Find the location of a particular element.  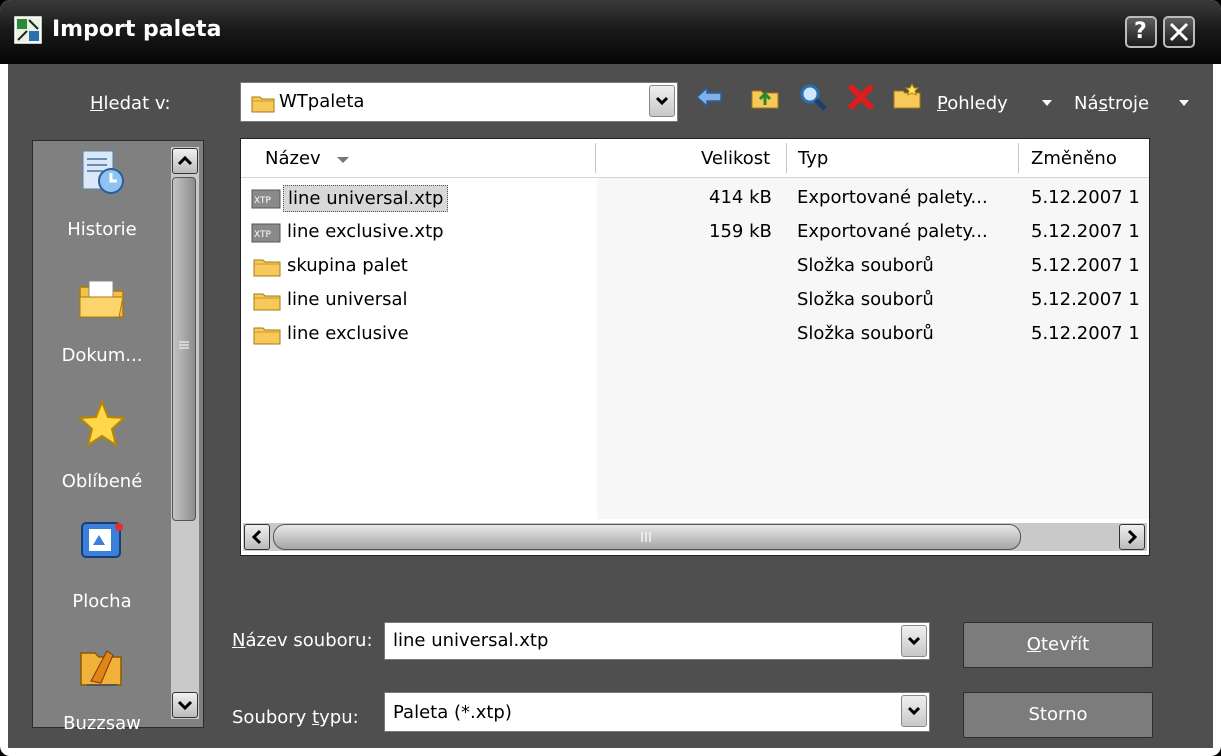

places-vertical-scrollbar is located at coordinates (185, 433).